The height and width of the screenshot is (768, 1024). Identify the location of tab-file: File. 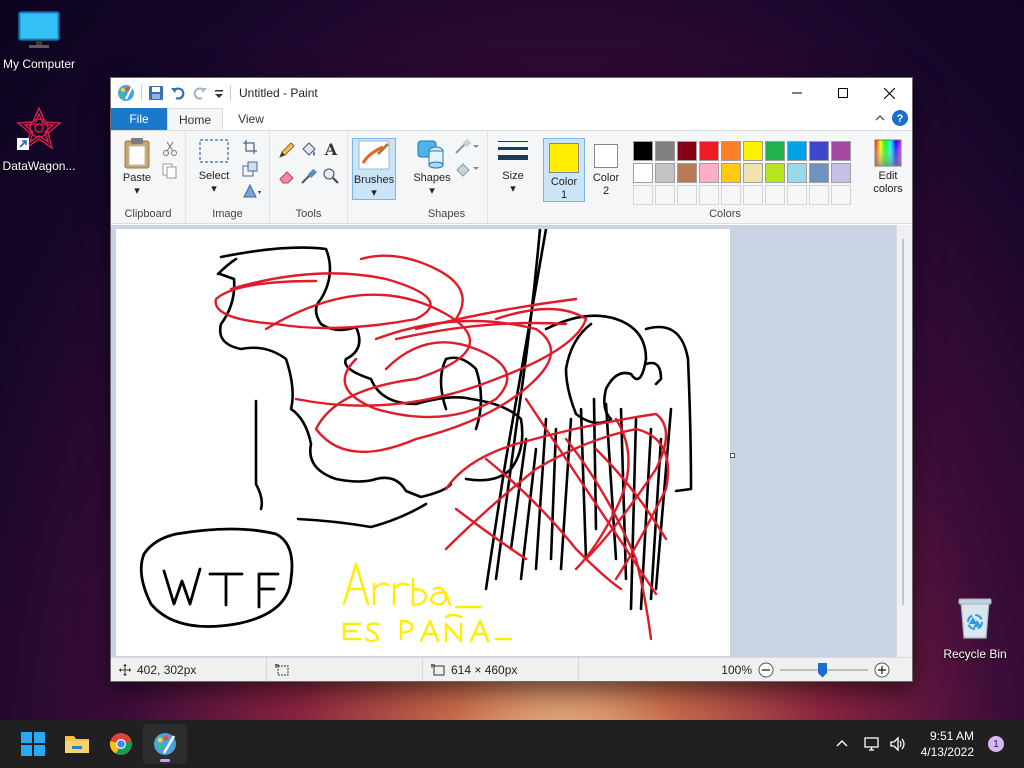
(139, 119).